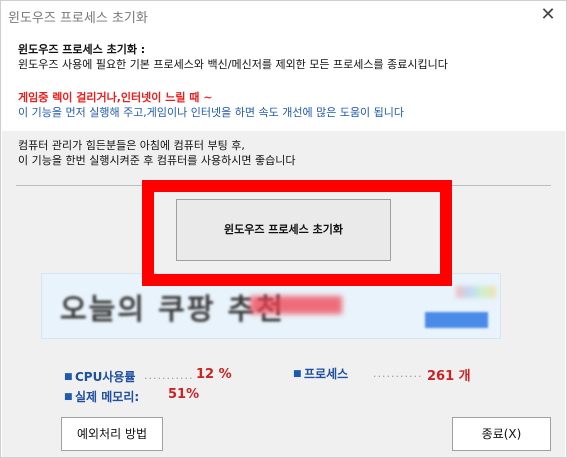  I want to click on close-icon: ✕, so click(548, 15).